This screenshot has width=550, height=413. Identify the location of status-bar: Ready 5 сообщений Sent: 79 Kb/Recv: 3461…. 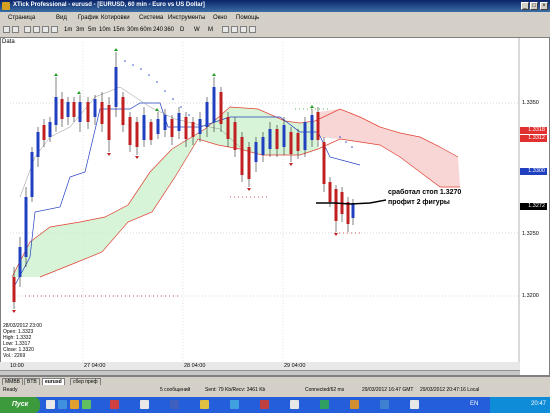
(275, 390).